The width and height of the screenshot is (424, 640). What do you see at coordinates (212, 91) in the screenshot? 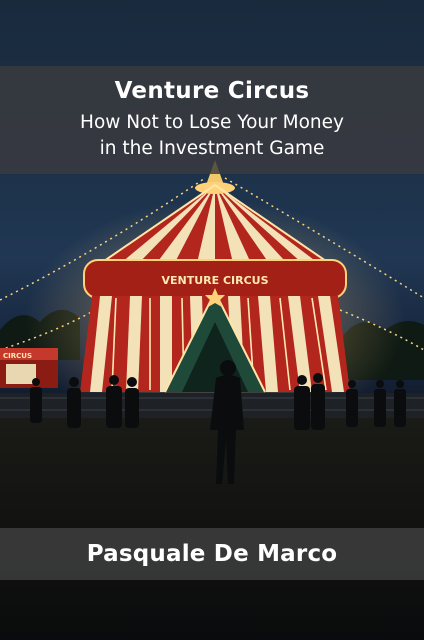
I see `book-title: Venture Circus` at bounding box center [212, 91].